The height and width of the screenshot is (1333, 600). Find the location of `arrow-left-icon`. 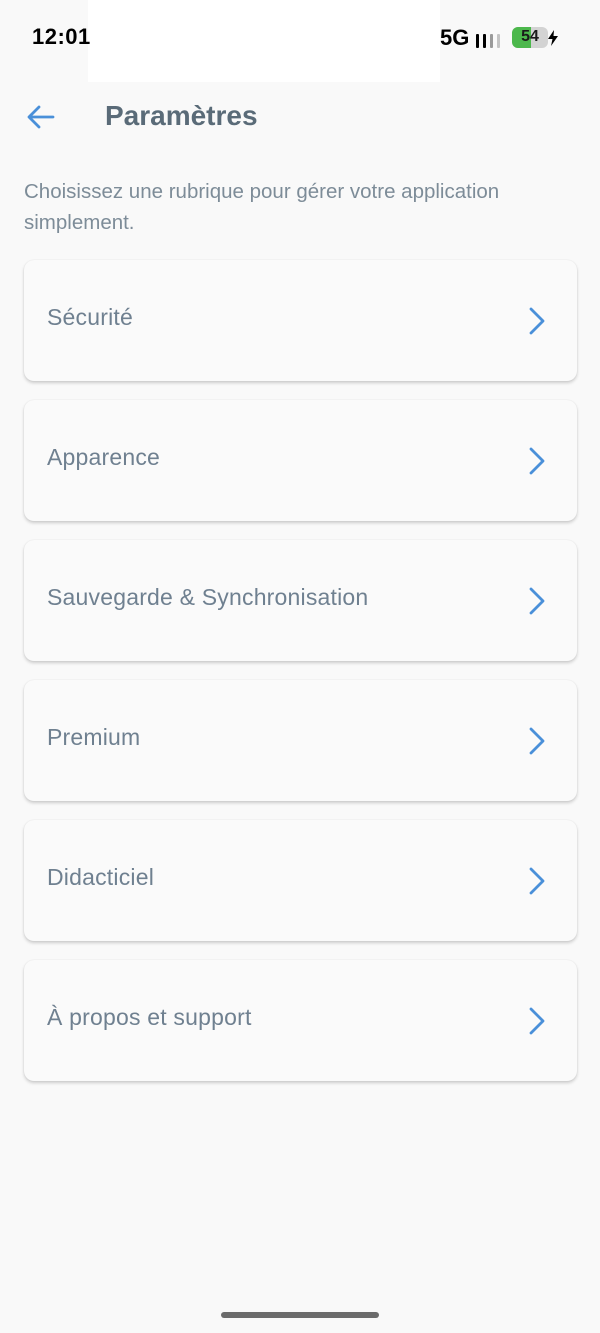

arrow-left-icon is located at coordinates (41, 117).